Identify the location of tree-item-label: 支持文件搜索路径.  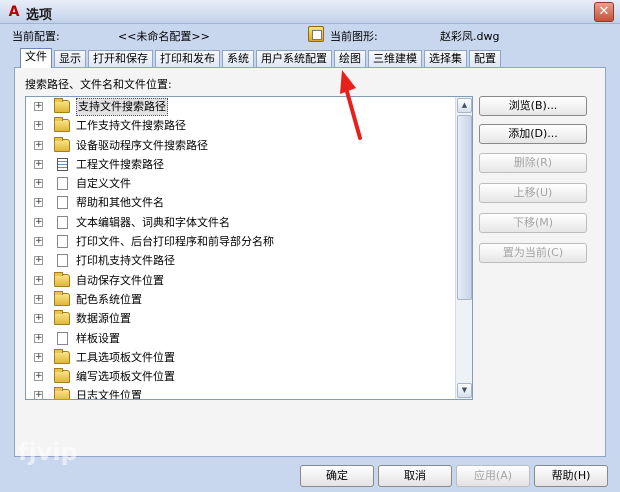
(122, 107).